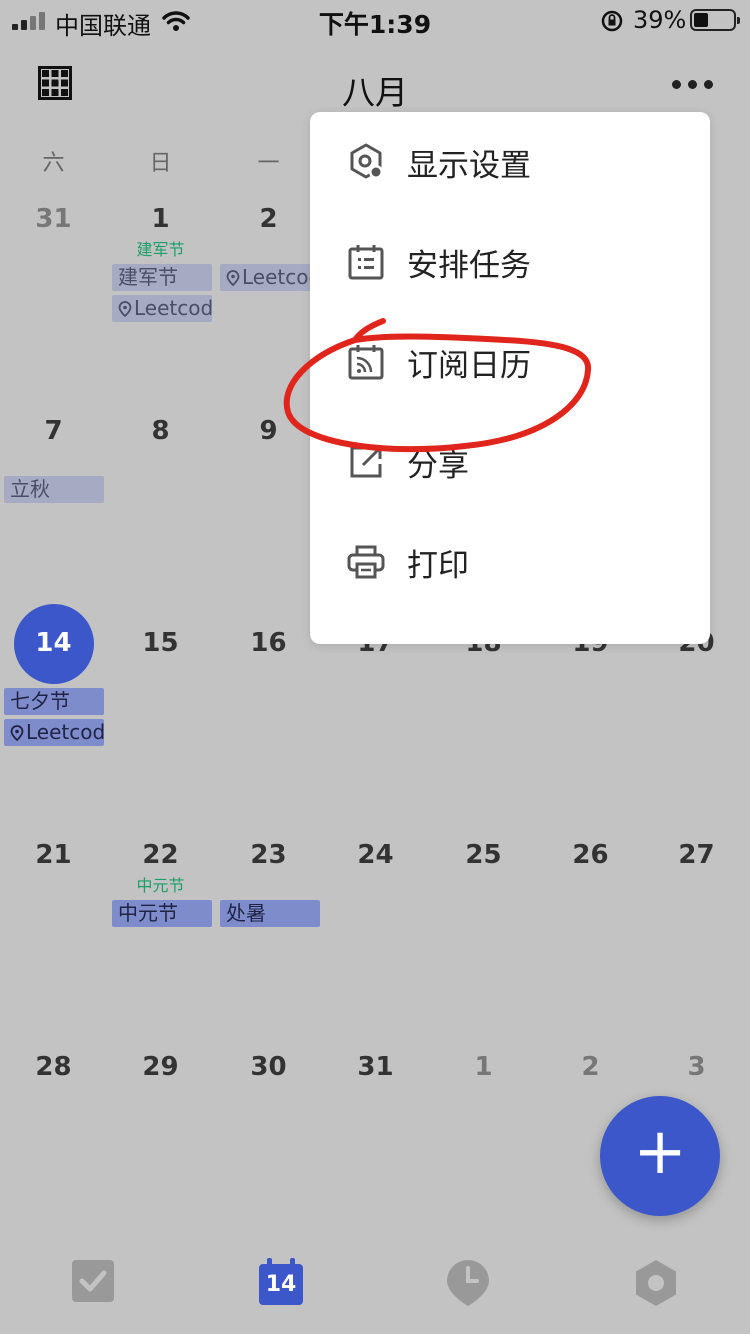 This screenshot has height=1334, width=750. Describe the element at coordinates (160, 855) in the screenshot. I see `day-cell: 22` at that location.